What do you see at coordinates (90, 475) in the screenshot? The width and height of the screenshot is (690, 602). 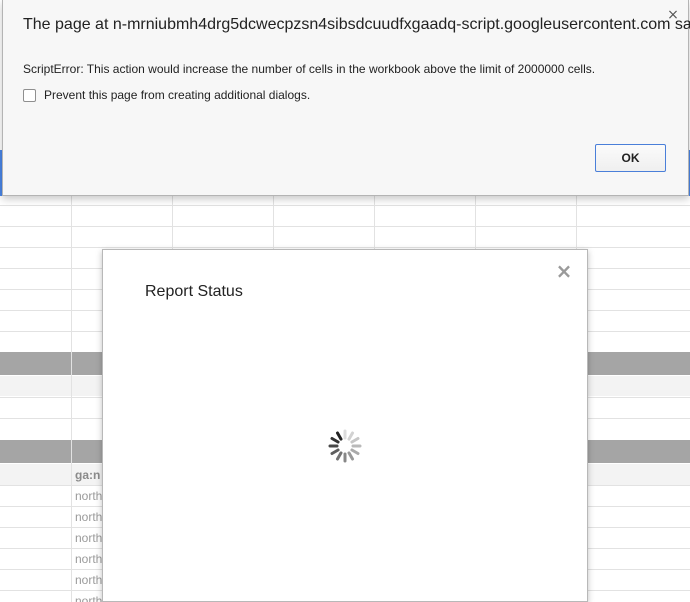 I see `sheet-header-cell: ga:n` at bounding box center [90, 475].